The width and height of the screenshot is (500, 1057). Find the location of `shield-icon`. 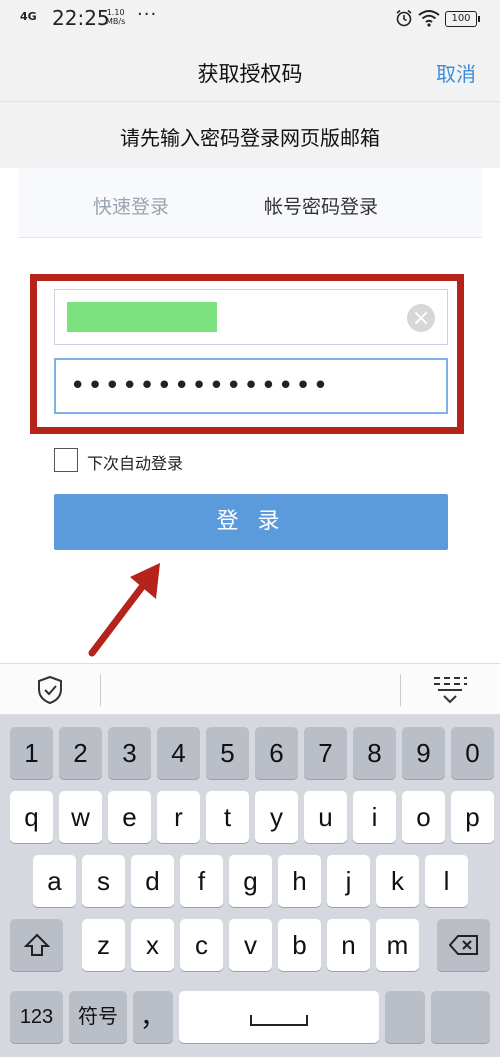

shield-icon is located at coordinates (50, 690).